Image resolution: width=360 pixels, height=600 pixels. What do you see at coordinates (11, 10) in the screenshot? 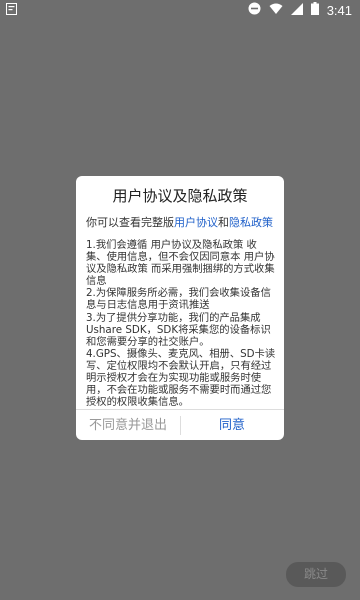
I see `notification-icon` at bounding box center [11, 10].